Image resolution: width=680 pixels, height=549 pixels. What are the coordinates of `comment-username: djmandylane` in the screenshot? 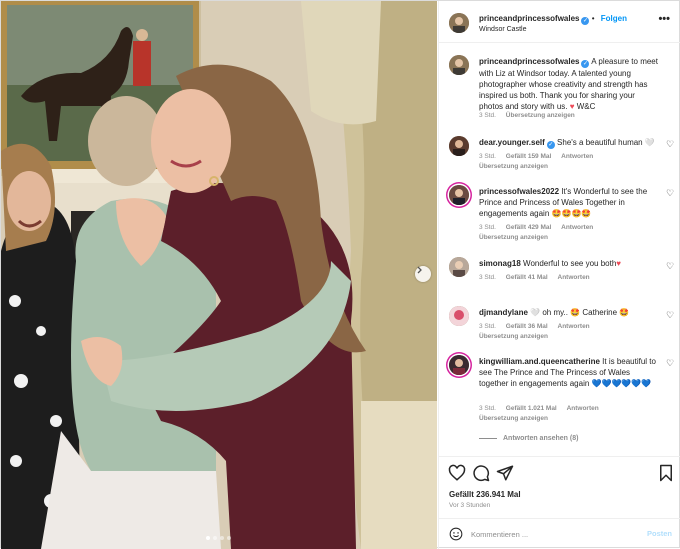 It's located at (503, 312).